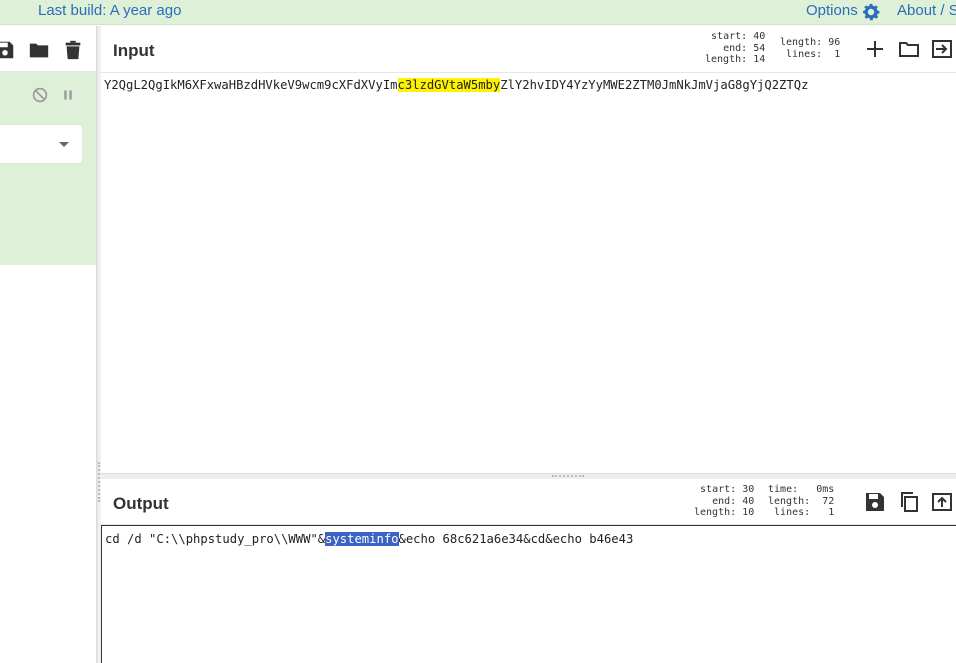 This screenshot has width=956, height=663. I want to click on pause-icon, so click(68, 95).